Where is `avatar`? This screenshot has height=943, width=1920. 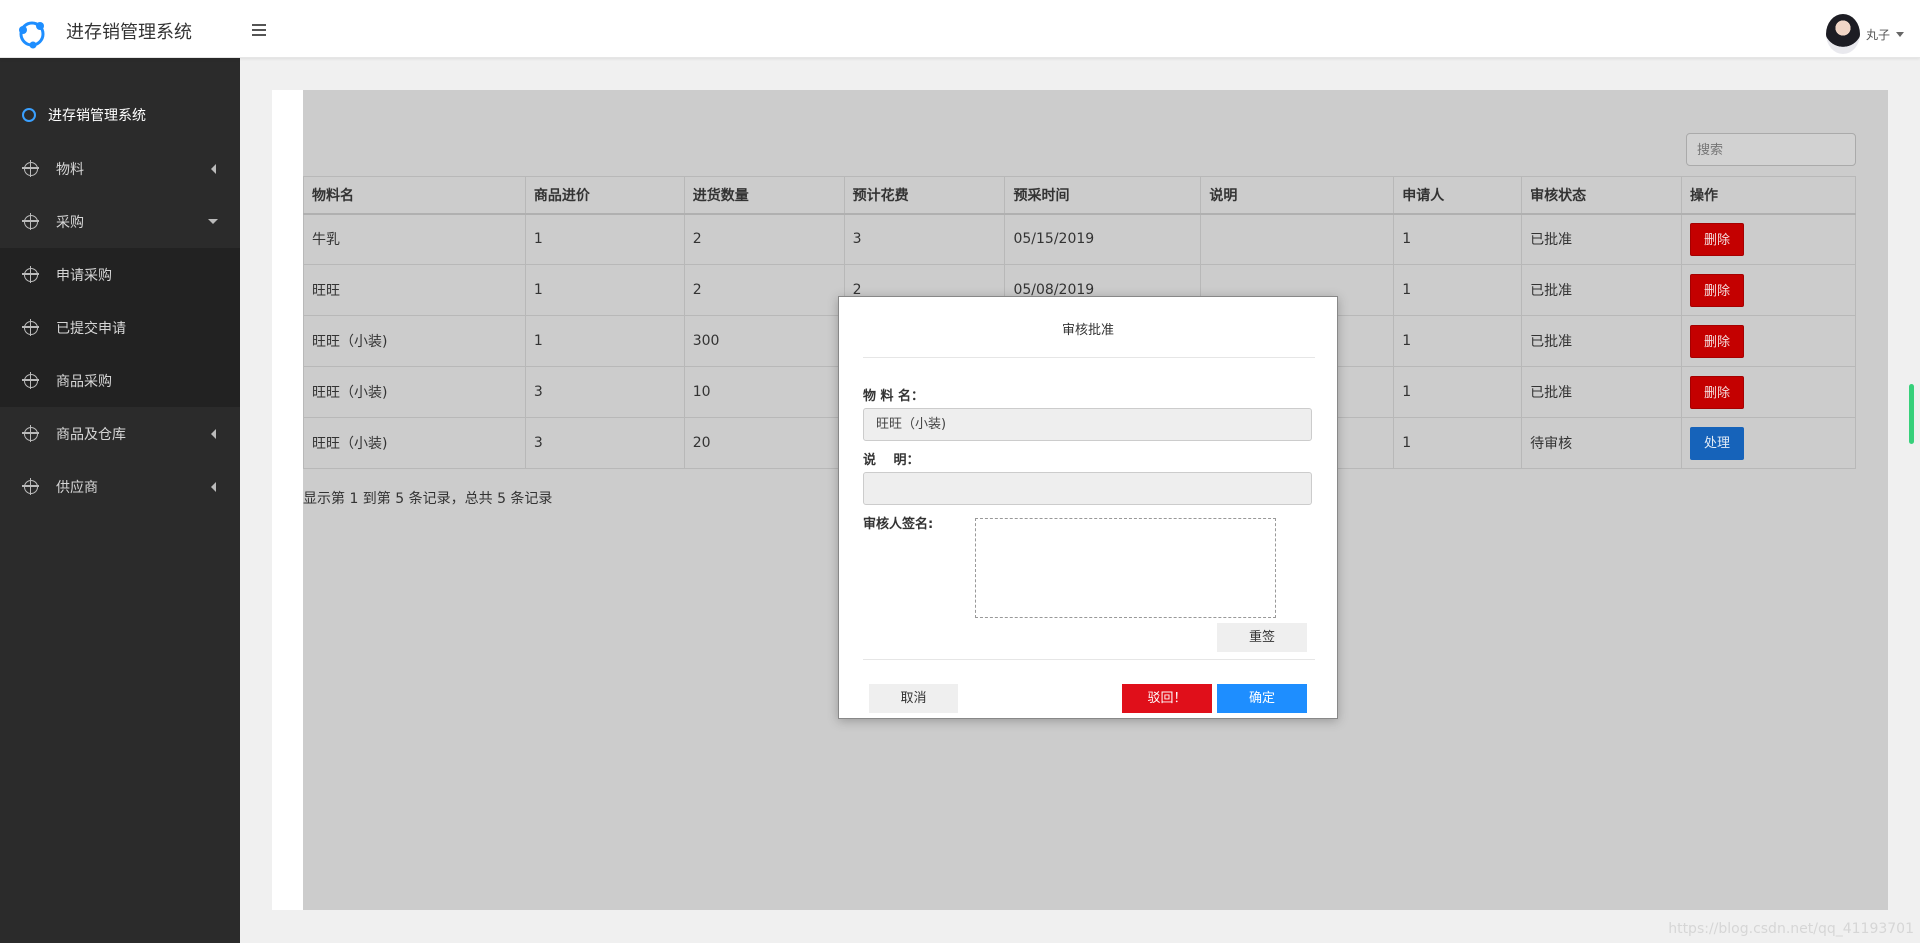
avatar is located at coordinates (1842, 34).